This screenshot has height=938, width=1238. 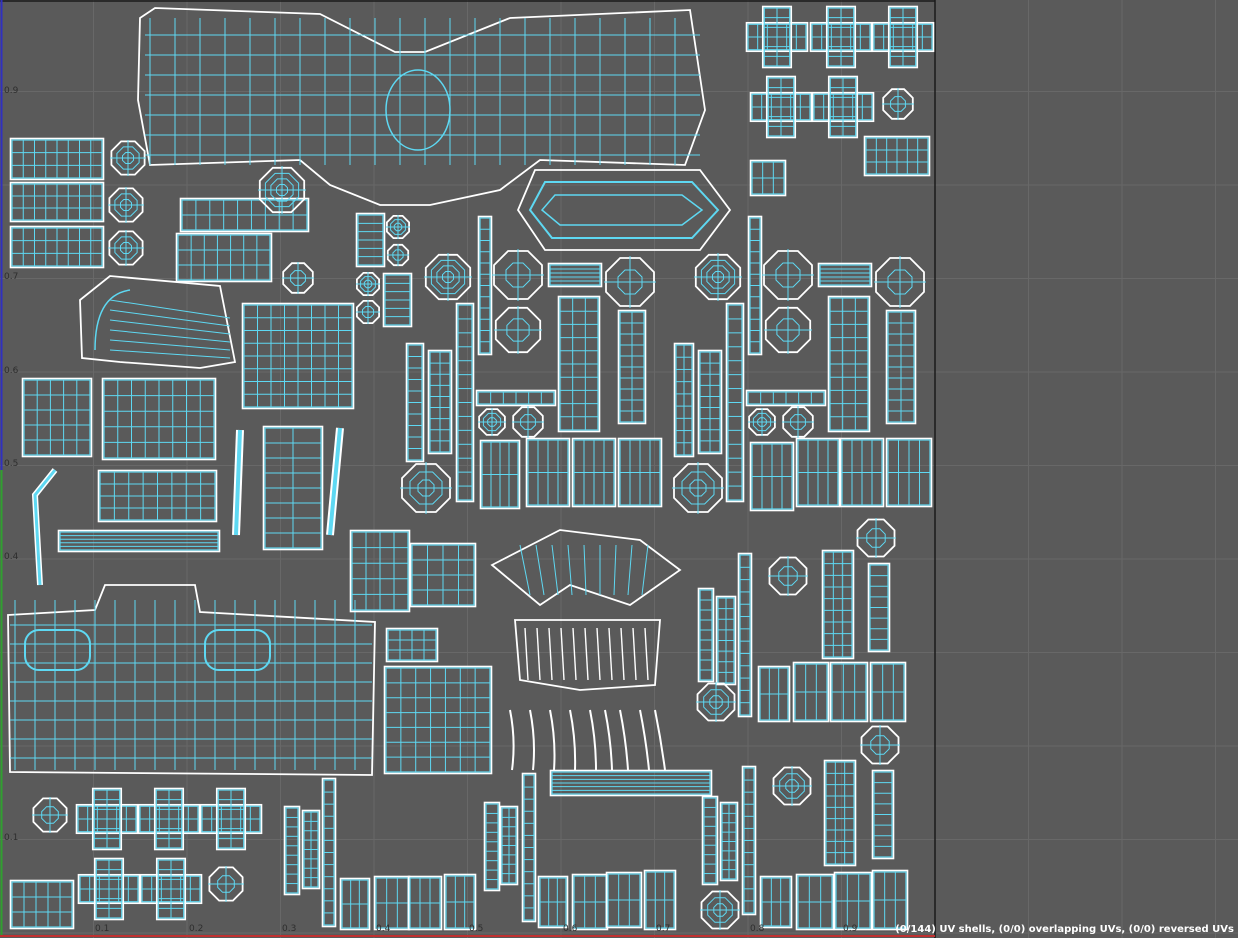 I want to click on u-tick-label: 0.2, so click(x=196, y=929).